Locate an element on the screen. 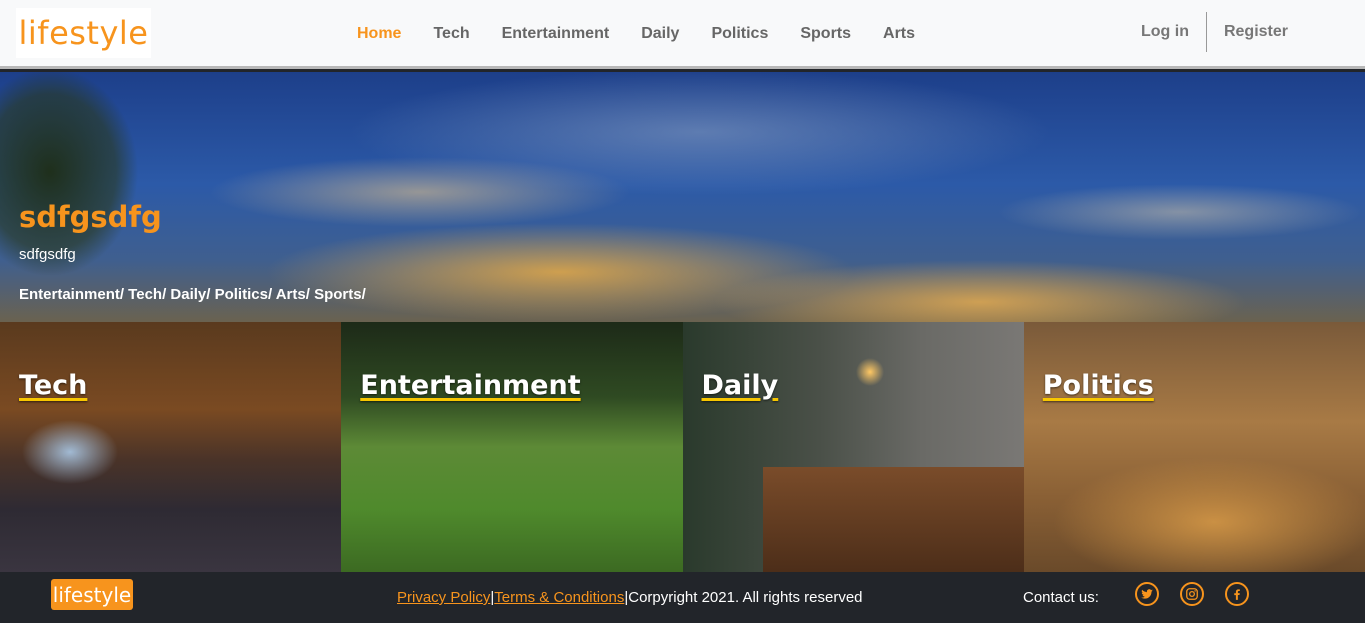 The image size is (1365, 623). twitter-icon is located at coordinates (1147, 594).